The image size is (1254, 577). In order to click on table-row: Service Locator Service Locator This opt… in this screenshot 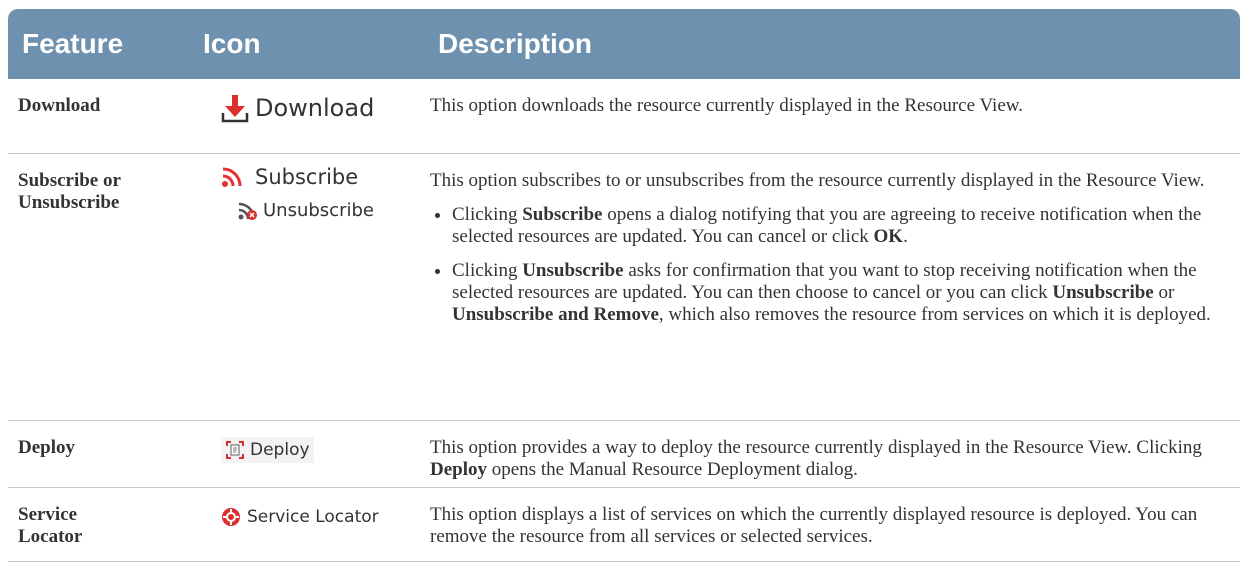, I will do `click(624, 525)`.